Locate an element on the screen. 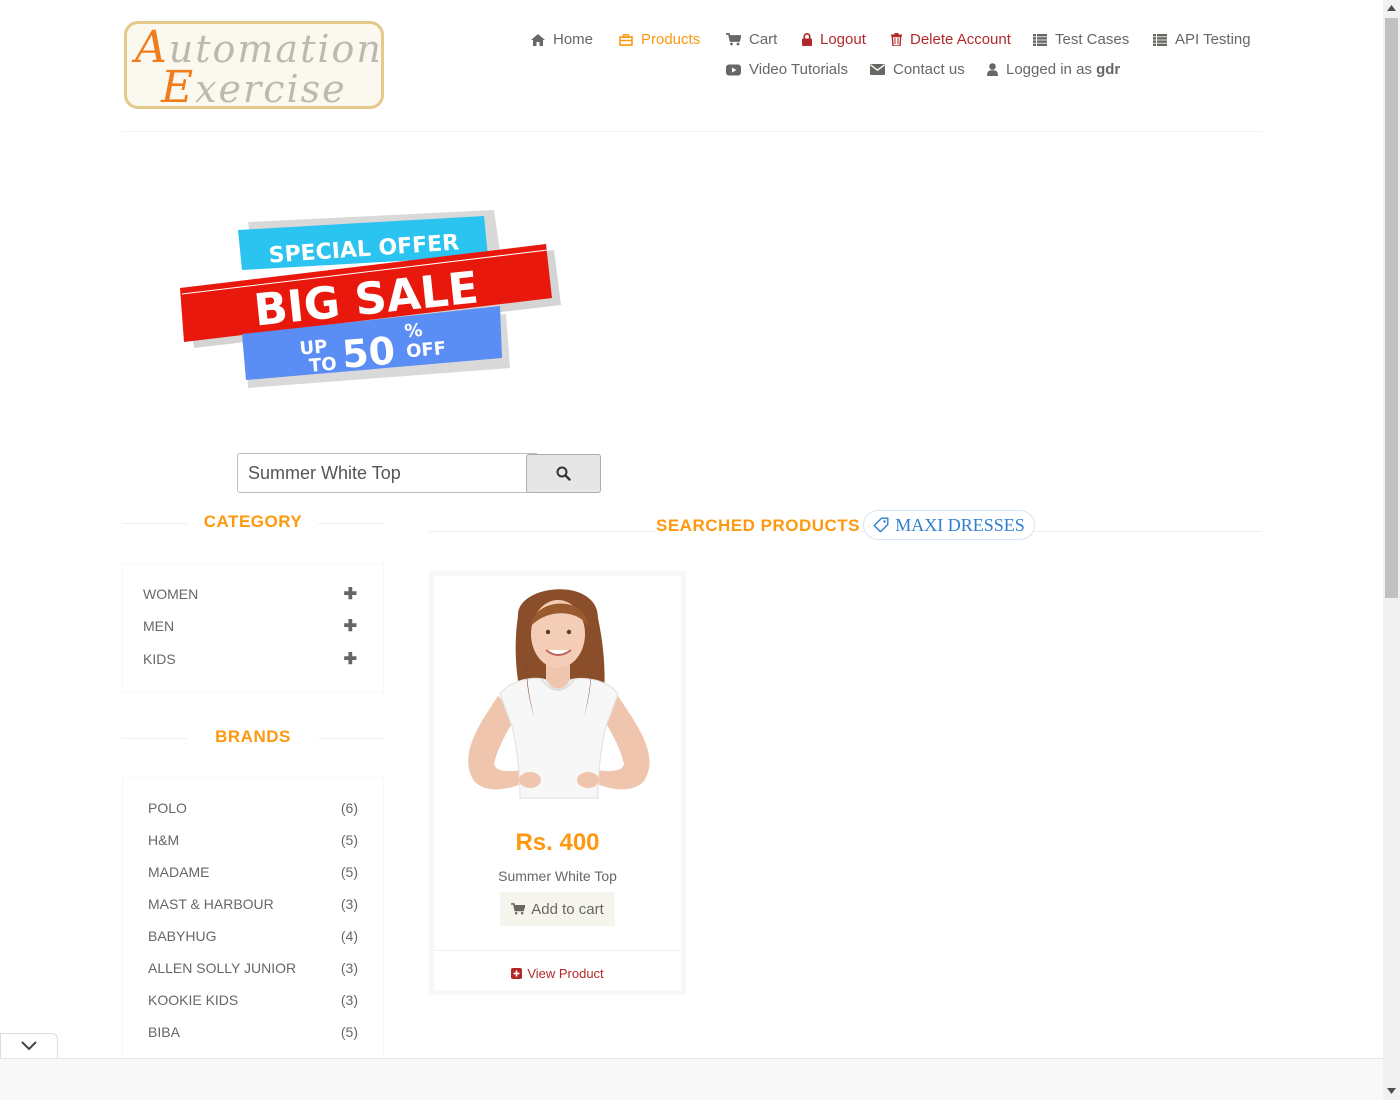  nav-products: Products is located at coordinates (659, 39).